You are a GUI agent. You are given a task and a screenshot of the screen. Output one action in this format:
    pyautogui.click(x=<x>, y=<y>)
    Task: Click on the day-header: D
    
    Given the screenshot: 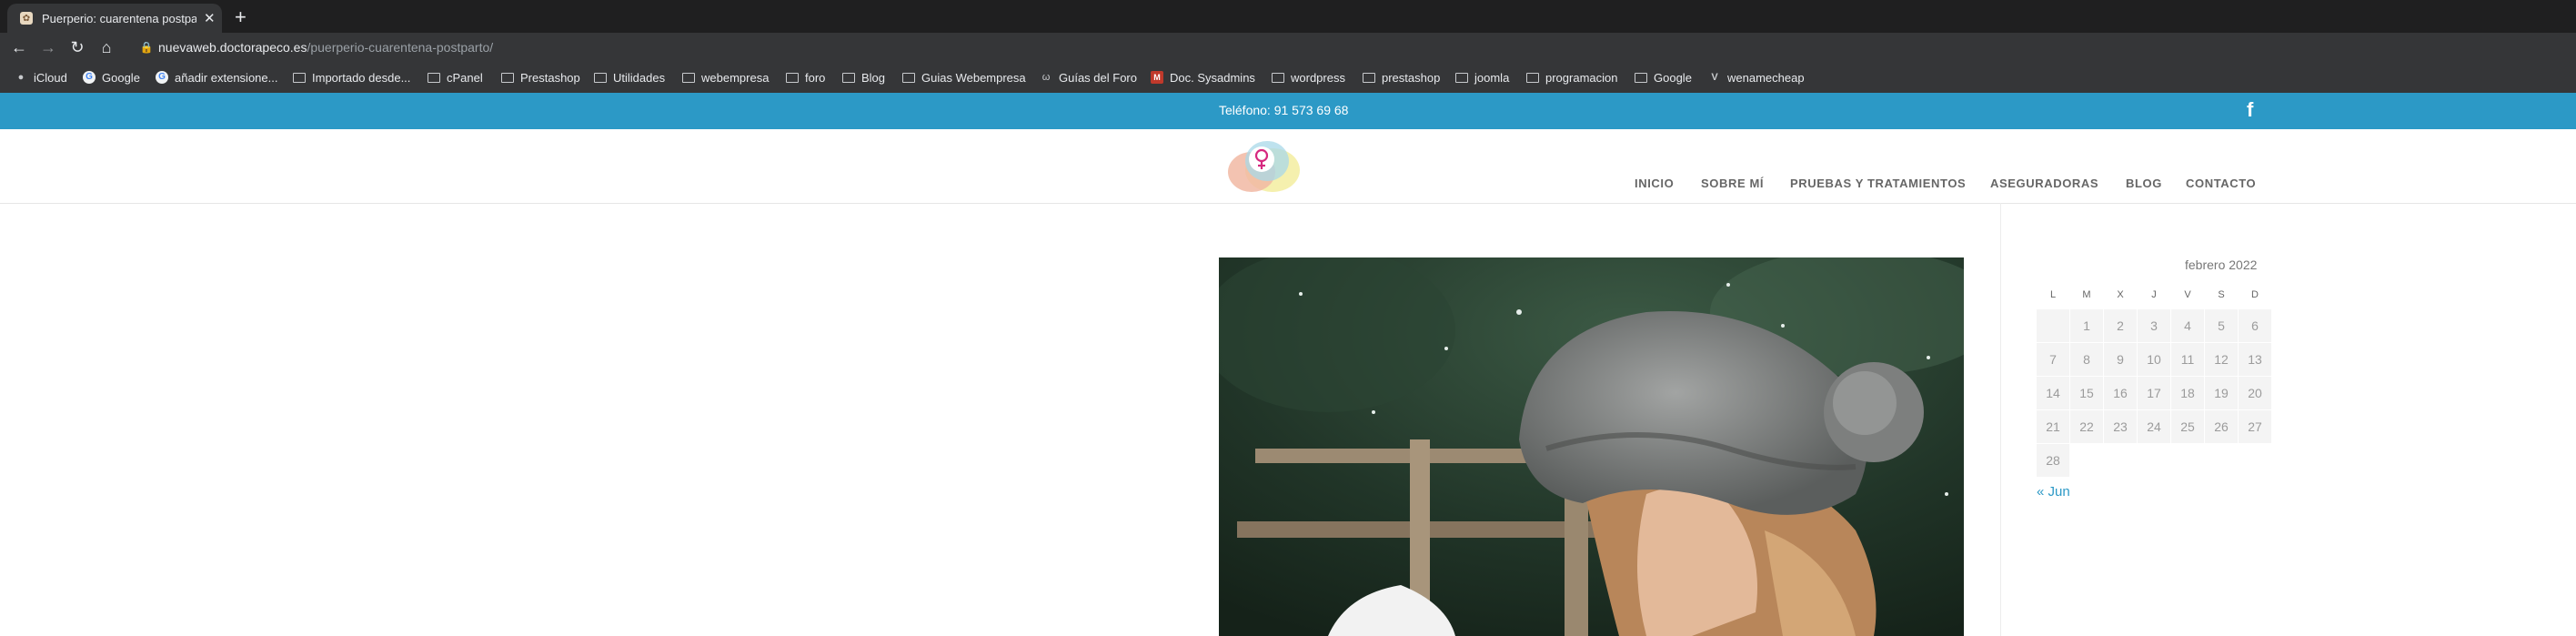 What is the action you would take?
    pyautogui.click(x=2255, y=294)
    